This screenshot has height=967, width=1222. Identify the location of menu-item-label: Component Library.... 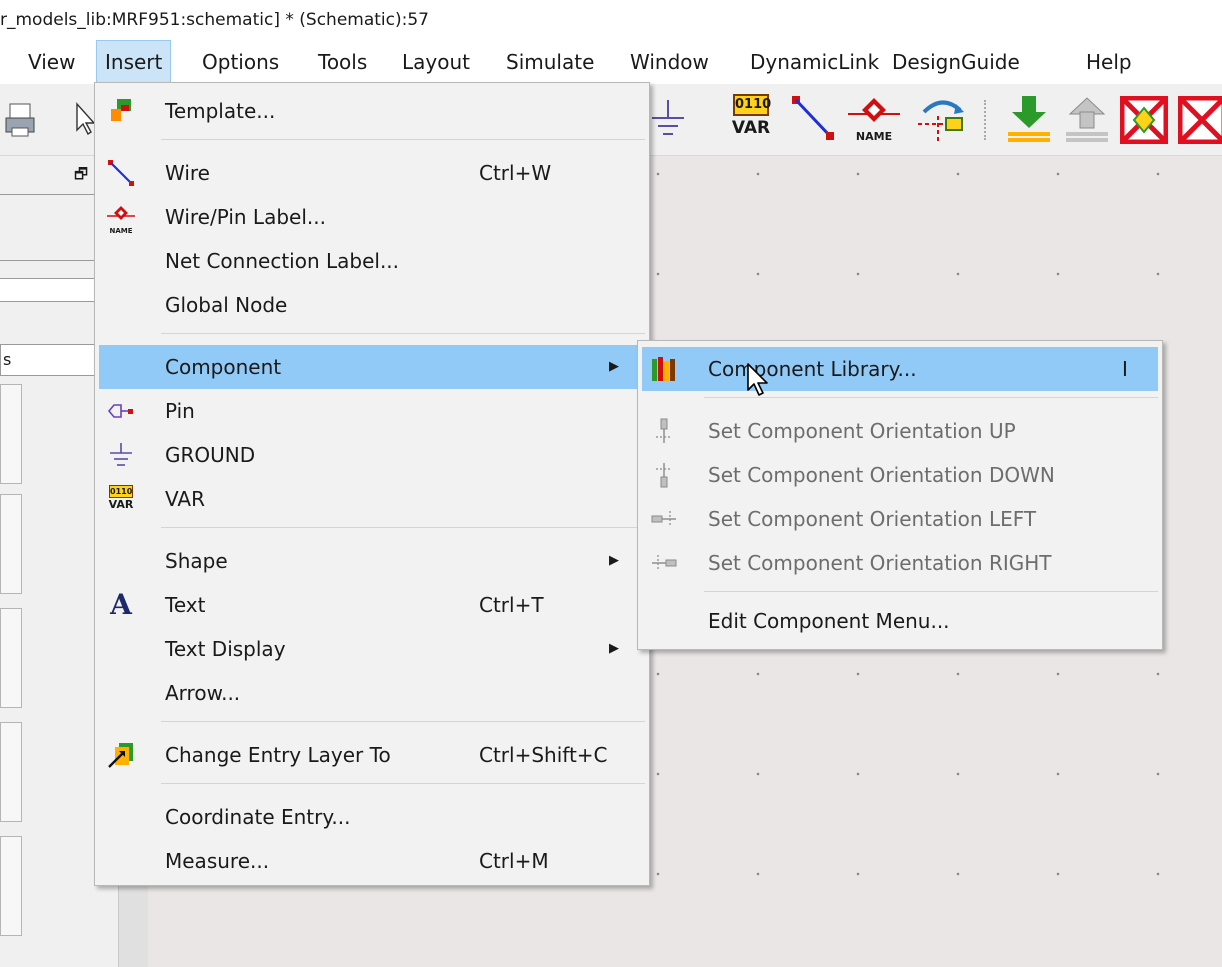
(812, 369).